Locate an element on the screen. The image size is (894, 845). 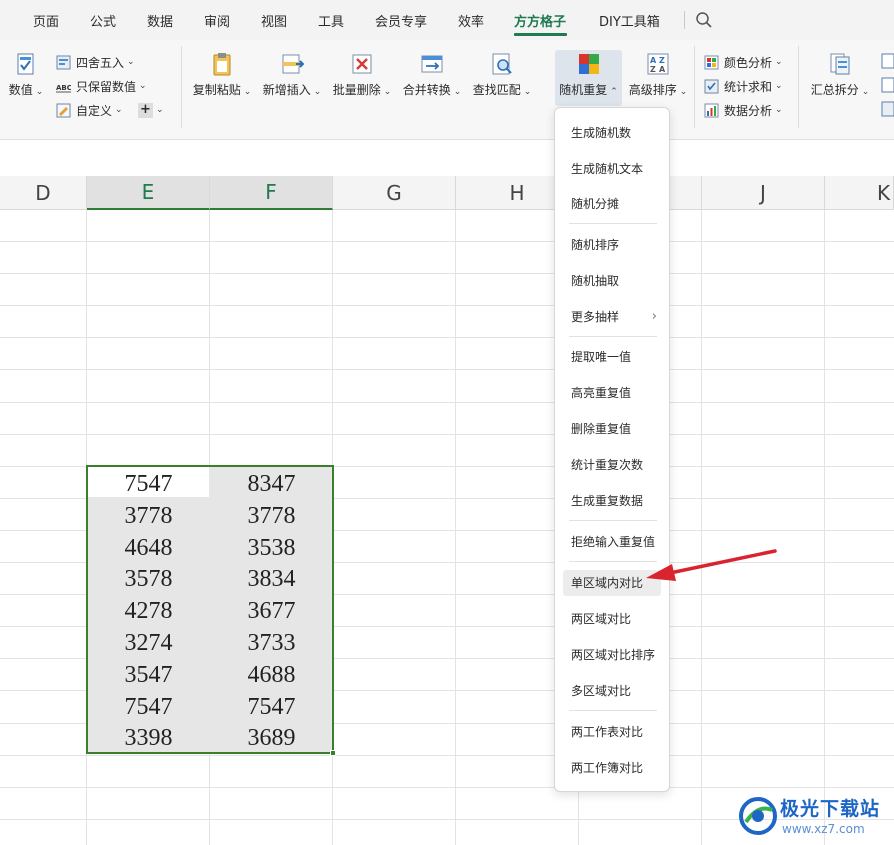
find-match-button: 查找匹配 ⌄ is located at coordinates (502, 78).